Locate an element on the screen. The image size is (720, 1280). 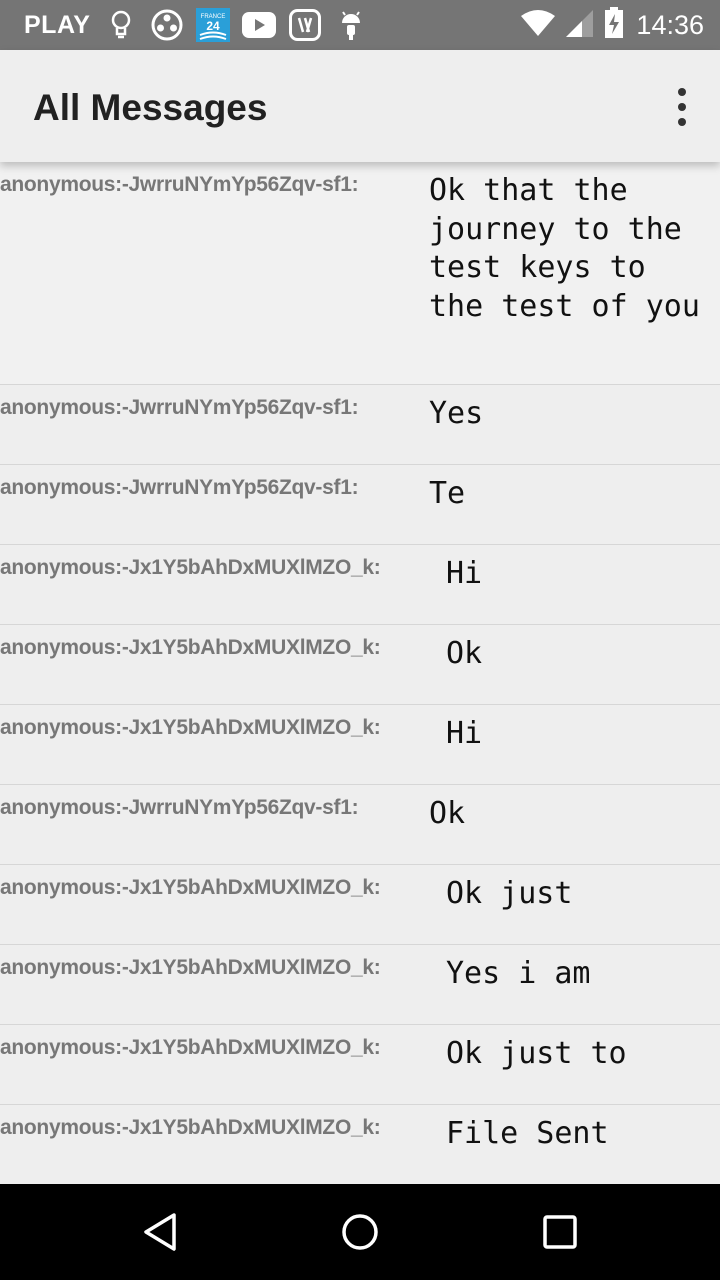
back-icon is located at coordinates (160, 1232).